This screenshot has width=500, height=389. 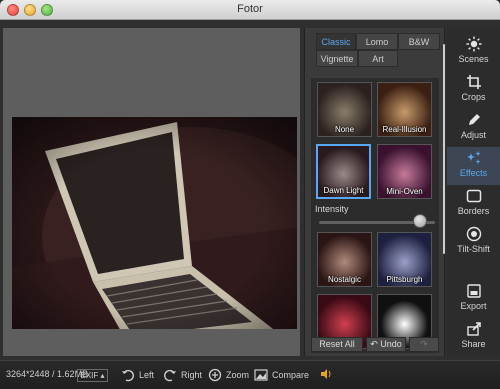 I want to click on tool-label: Adjust, so click(x=473, y=135).